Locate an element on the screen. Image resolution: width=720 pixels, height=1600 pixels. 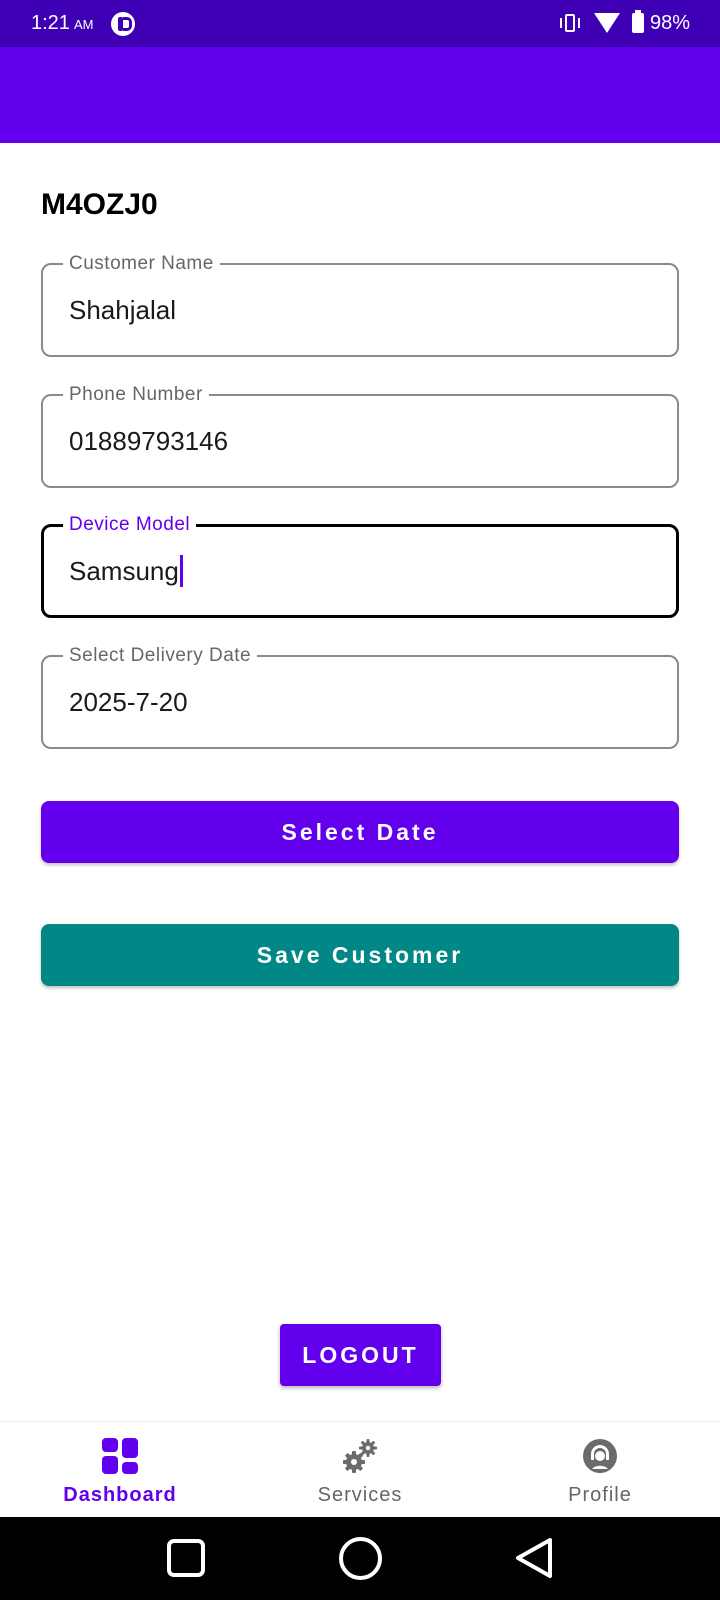
phone-number-label: Phone Number is located at coordinates (136, 395).